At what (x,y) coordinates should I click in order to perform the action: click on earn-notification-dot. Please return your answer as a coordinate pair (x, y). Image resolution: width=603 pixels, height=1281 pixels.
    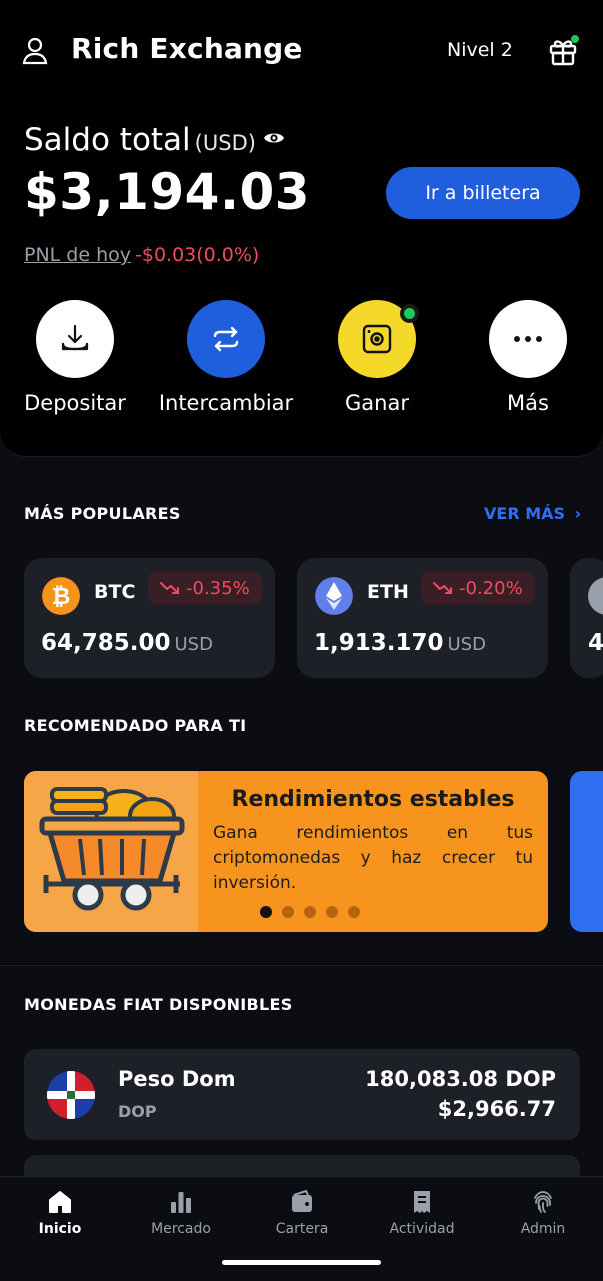
    Looking at the image, I should click on (409, 313).